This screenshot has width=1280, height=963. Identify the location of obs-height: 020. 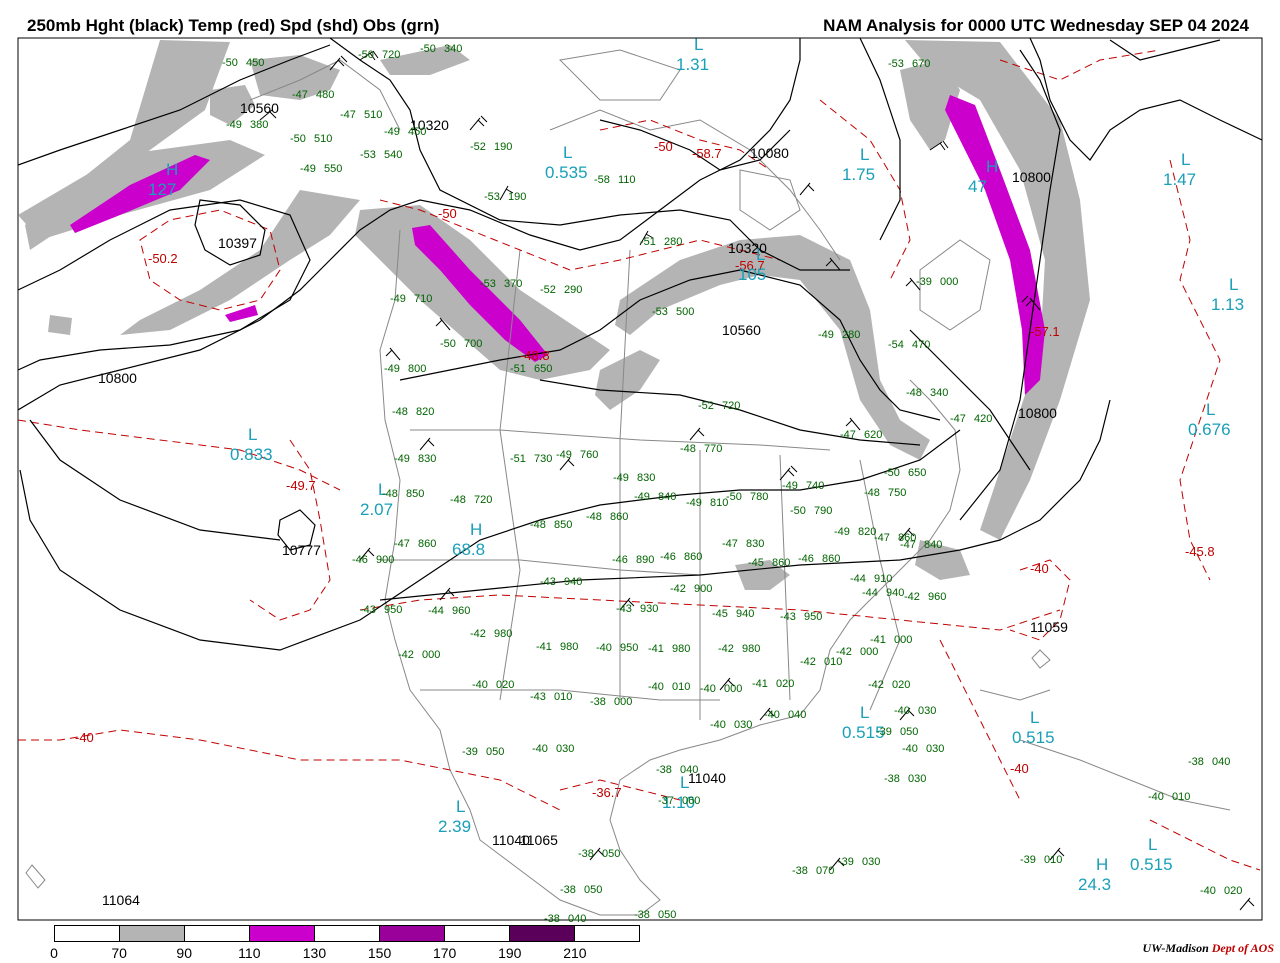
(505, 685).